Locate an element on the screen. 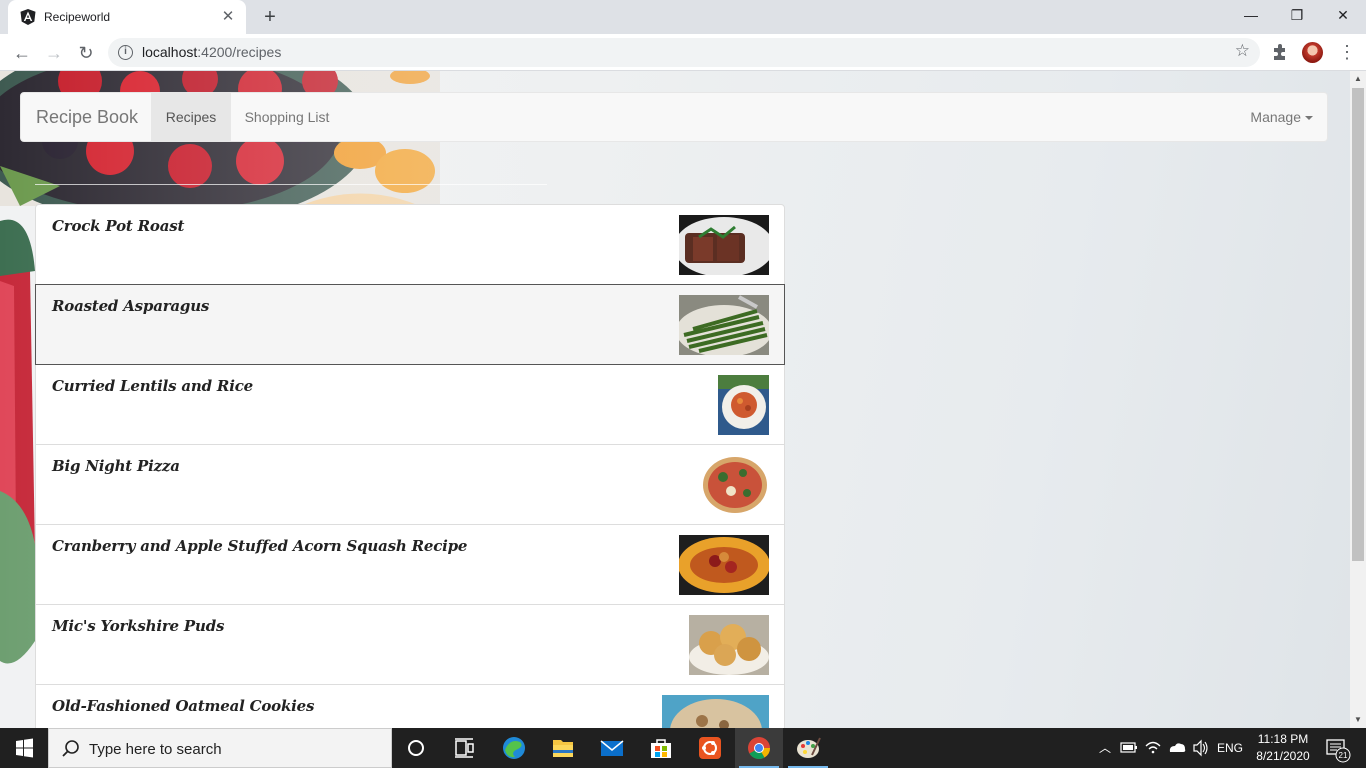 The width and height of the screenshot is (1366, 768). recipe-name: Mic's Yorkshire Puds is located at coordinates (138, 626).